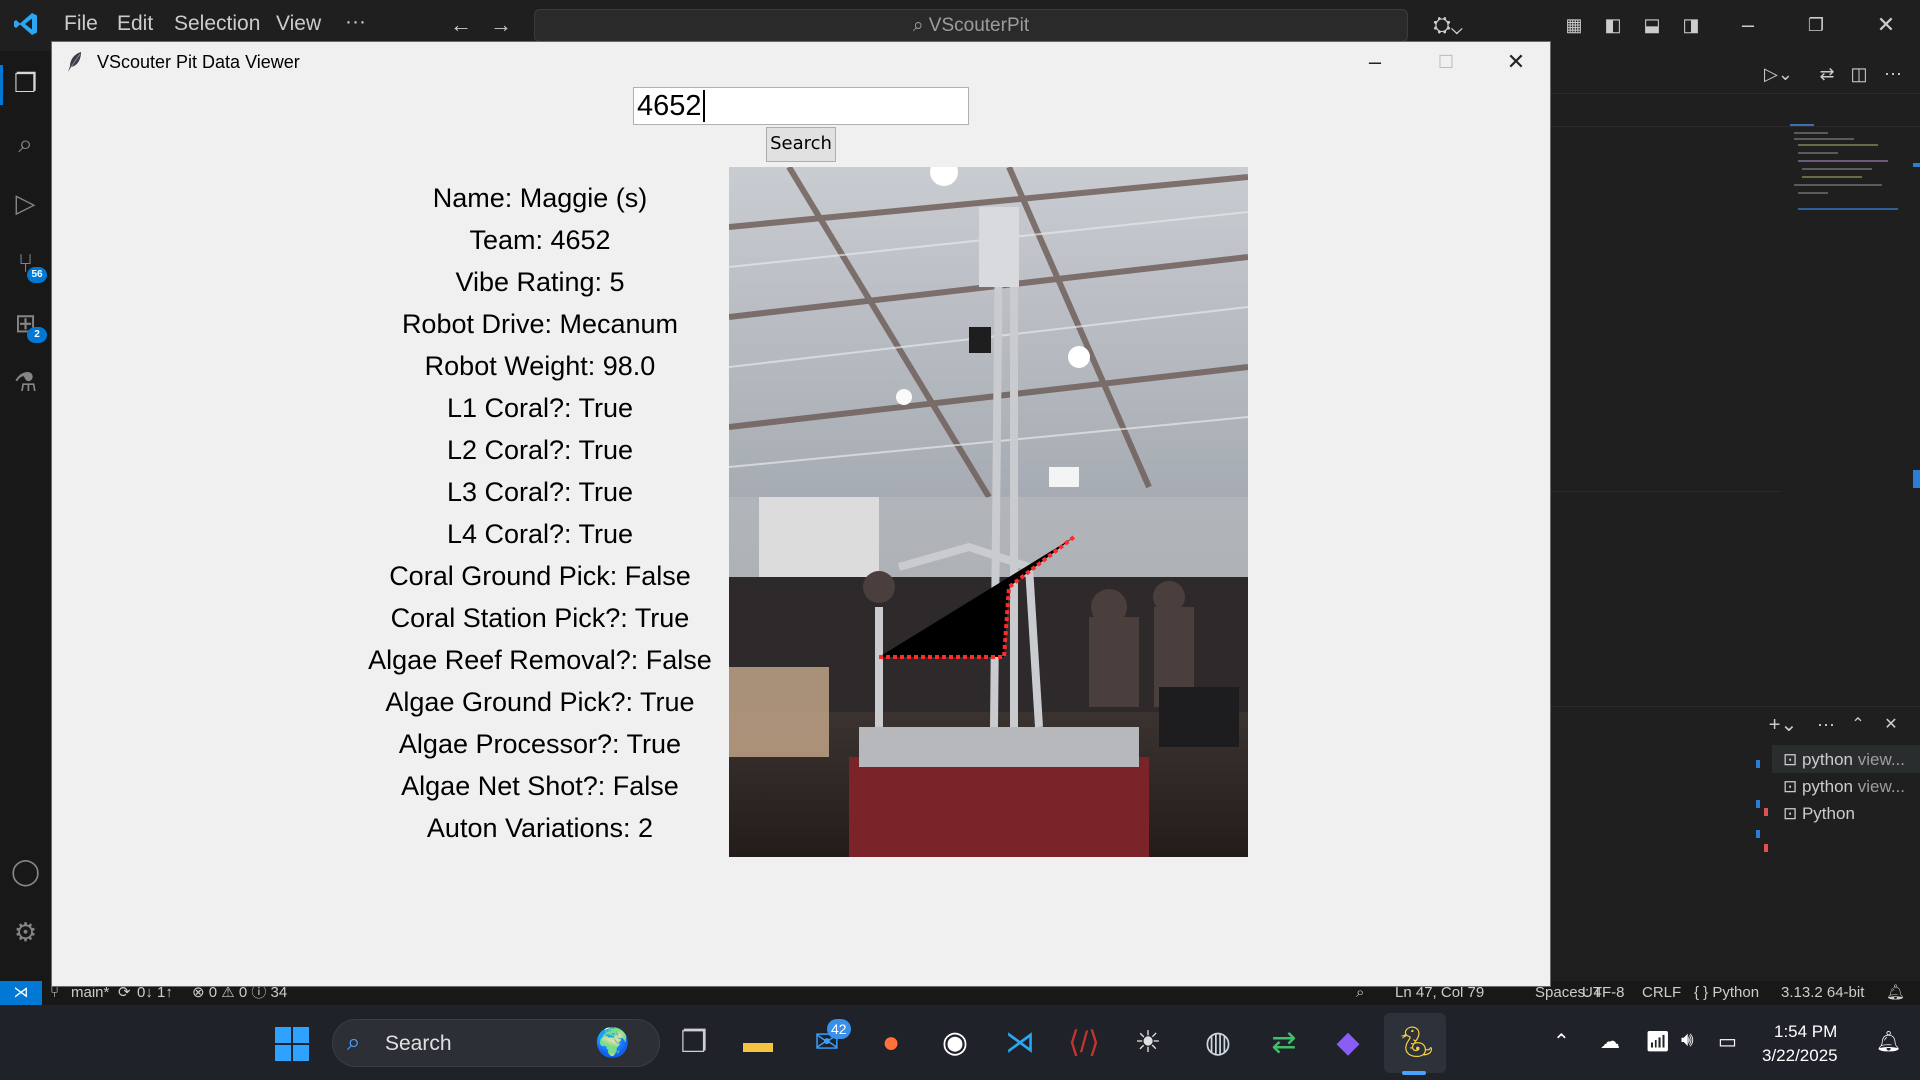  I want to click on menu-edit: Edit, so click(135, 24).